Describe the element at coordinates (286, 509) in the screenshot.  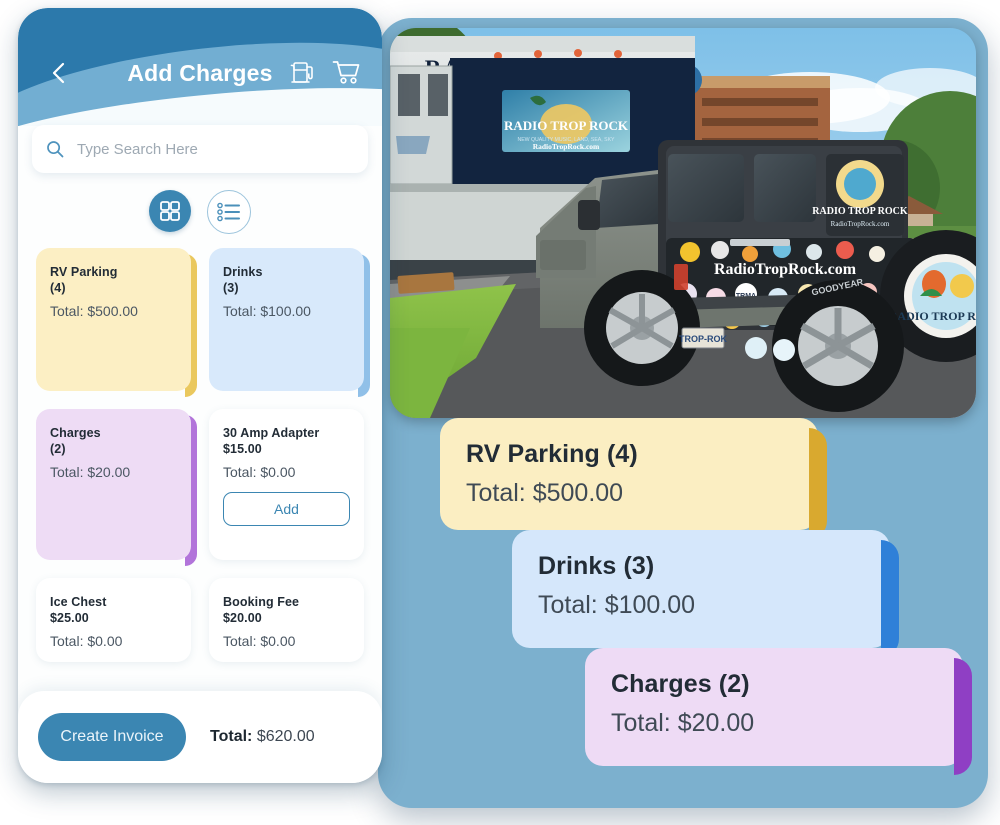
I see `add-charge-button: Add` at that location.